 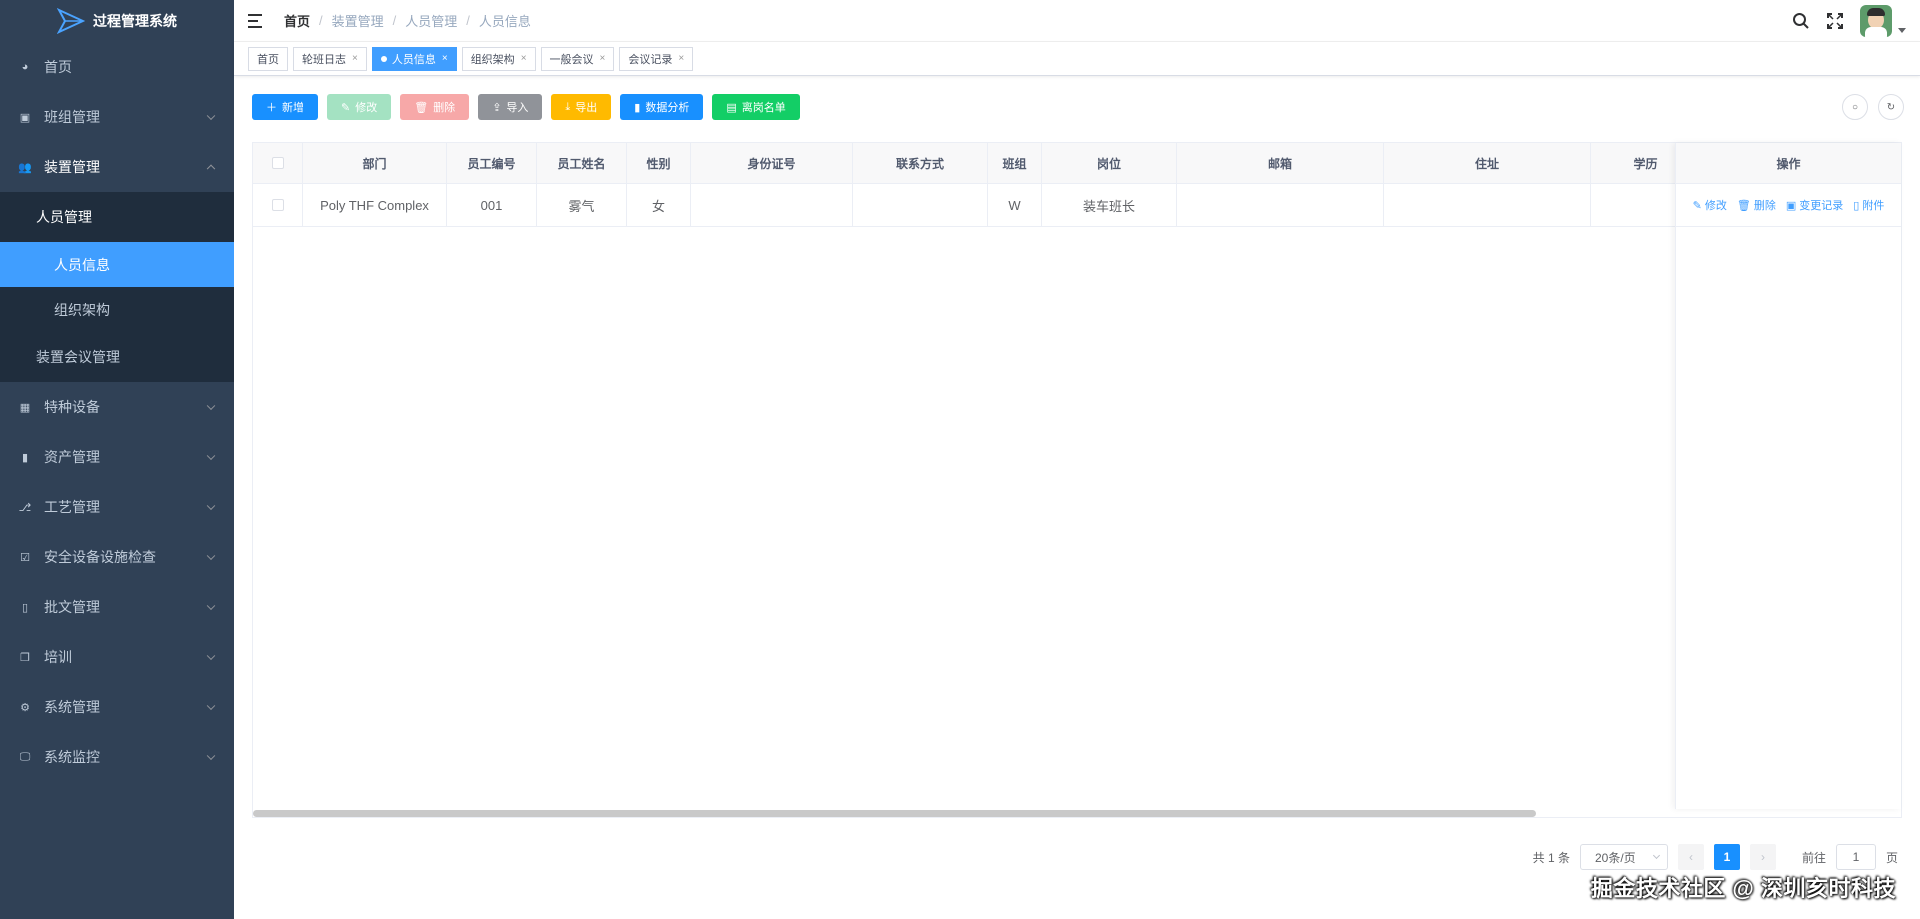 What do you see at coordinates (1756, 205) in the screenshot?
I see `row-delete-button: 🗑 删除` at bounding box center [1756, 205].